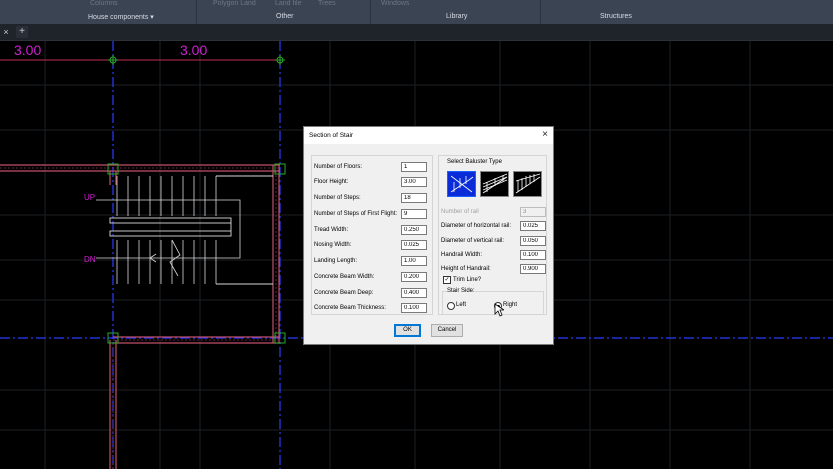 The width and height of the screenshot is (833, 469). What do you see at coordinates (414, 167) in the screenshot?
I see `floors-input` at bounding box center [414, 167].